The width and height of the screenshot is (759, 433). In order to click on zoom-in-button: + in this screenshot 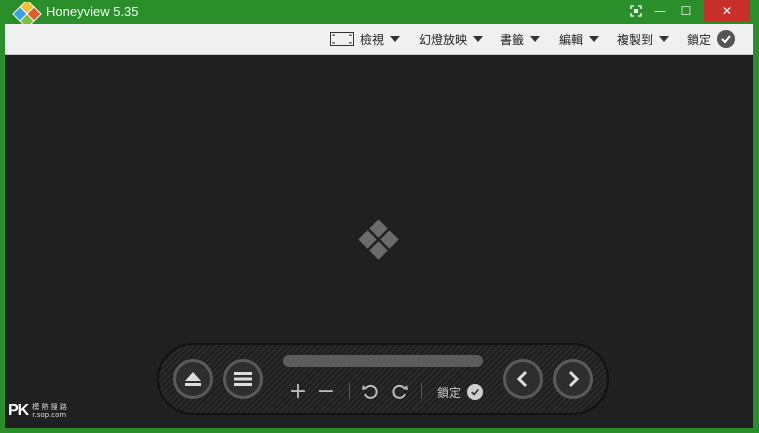, I will do `click(298, 391)`.